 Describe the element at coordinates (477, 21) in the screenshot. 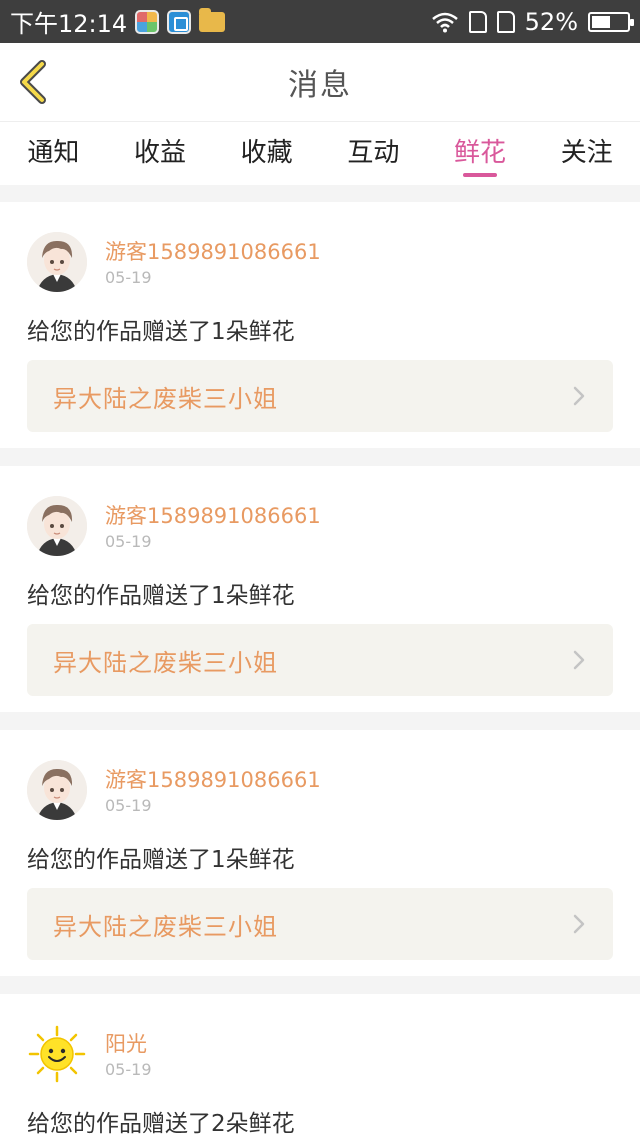

I see `sim-card-icon` at that location.